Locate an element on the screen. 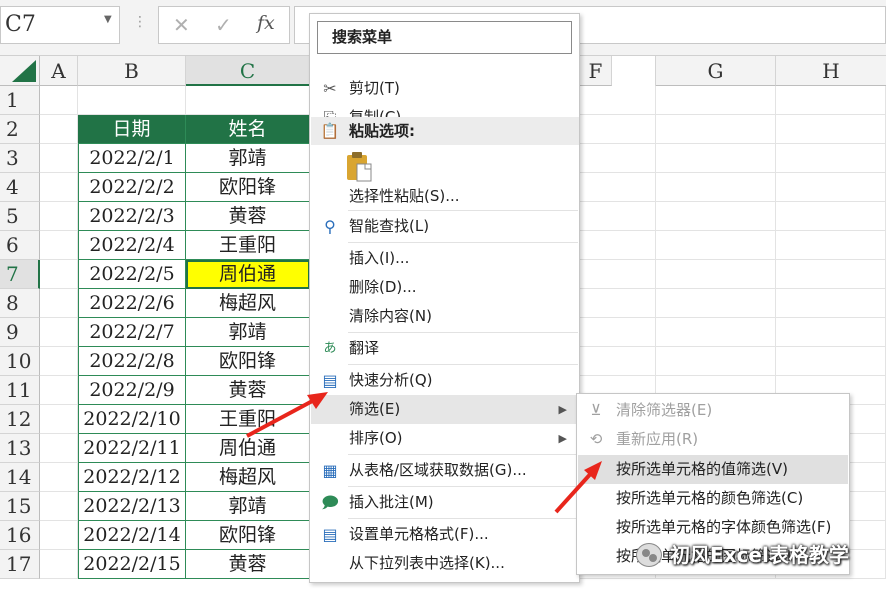 The image size is (886, 595). menu-item-translate: あ 翻译 is located at coordinates (445, 348).